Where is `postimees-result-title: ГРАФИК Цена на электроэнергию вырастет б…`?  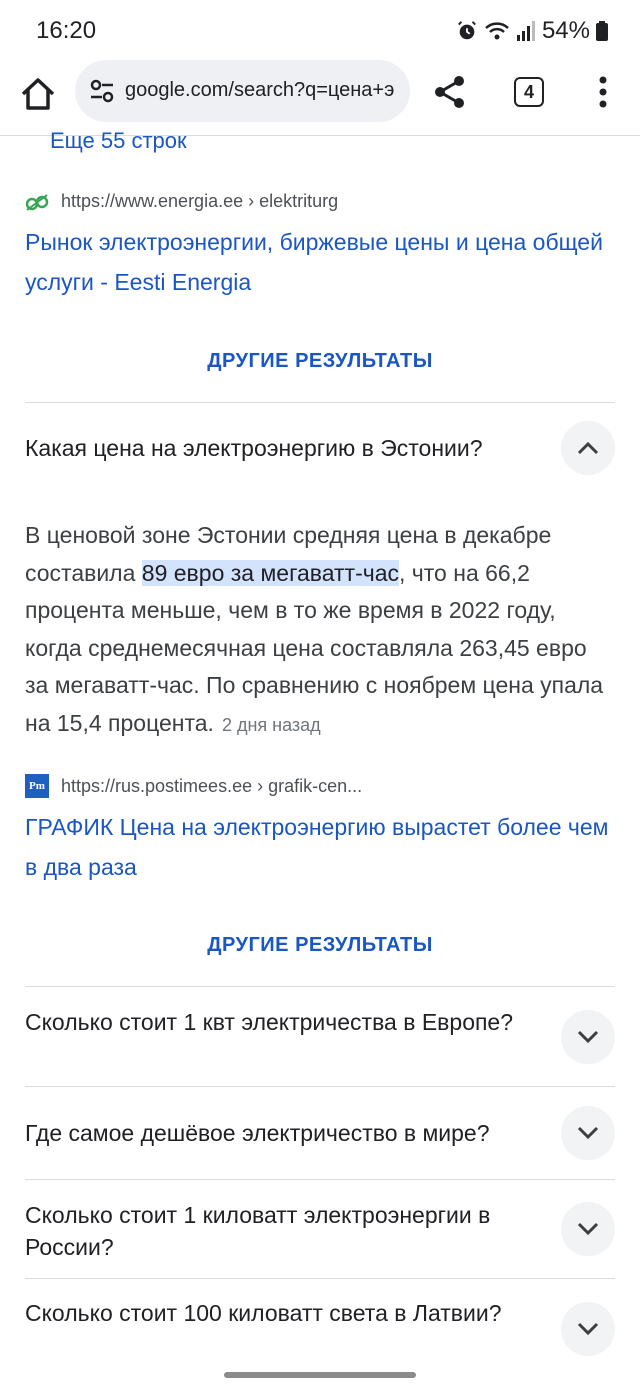 postimees-result-title: ГРАФИК Цена на электроэнергию вырастет б… is located at coordinates (320, 847).